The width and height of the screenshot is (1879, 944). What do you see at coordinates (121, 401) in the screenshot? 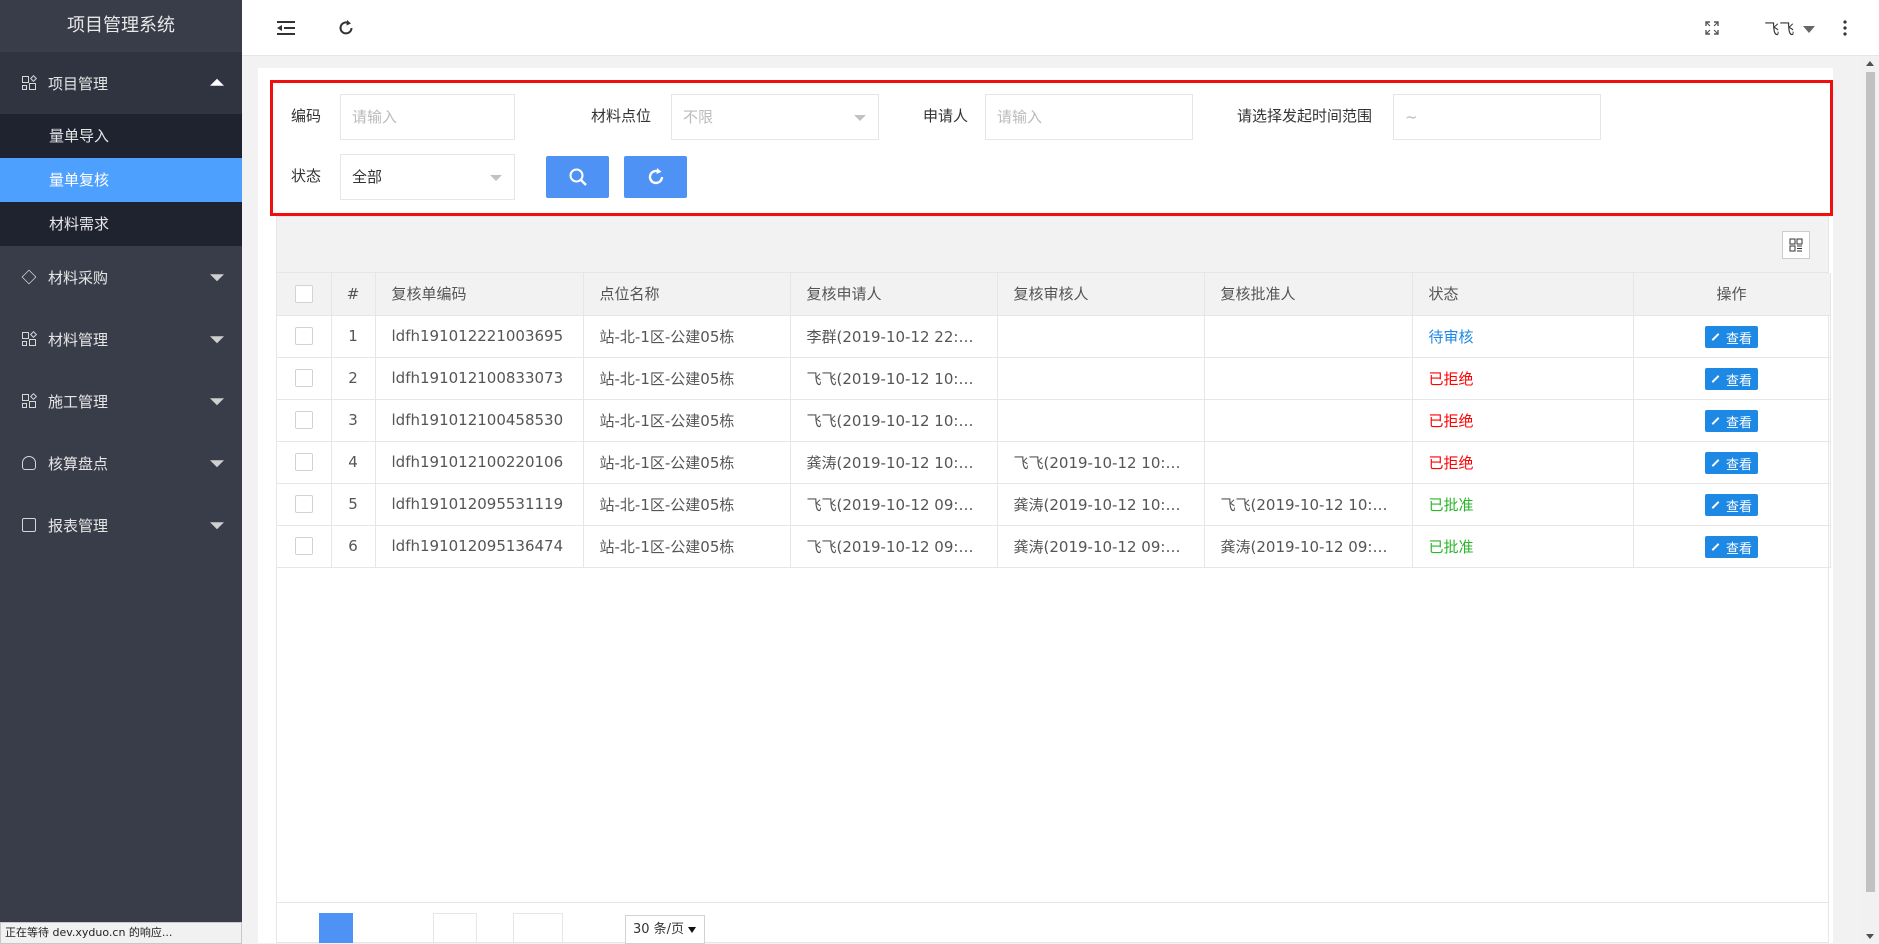
I see `sidebar-item-construction-management: 施工管理` at bounding box center [121, 401].